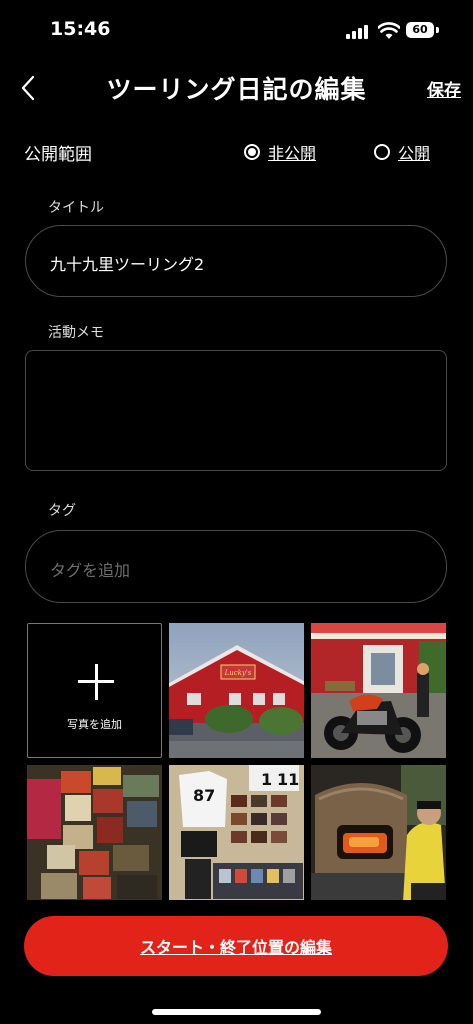  Describe the element at coordinates (378, 832) in the screenshot. I see `pizza-oven-photo` at that location.